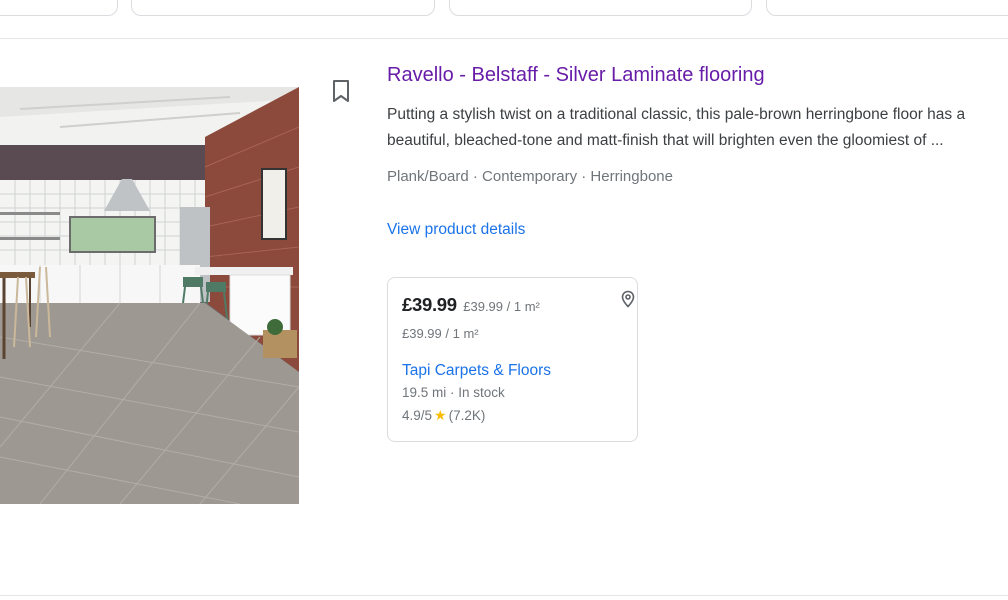  I want to click on unit-price-inline: £39.99 / 1 m², so click(501, 306).